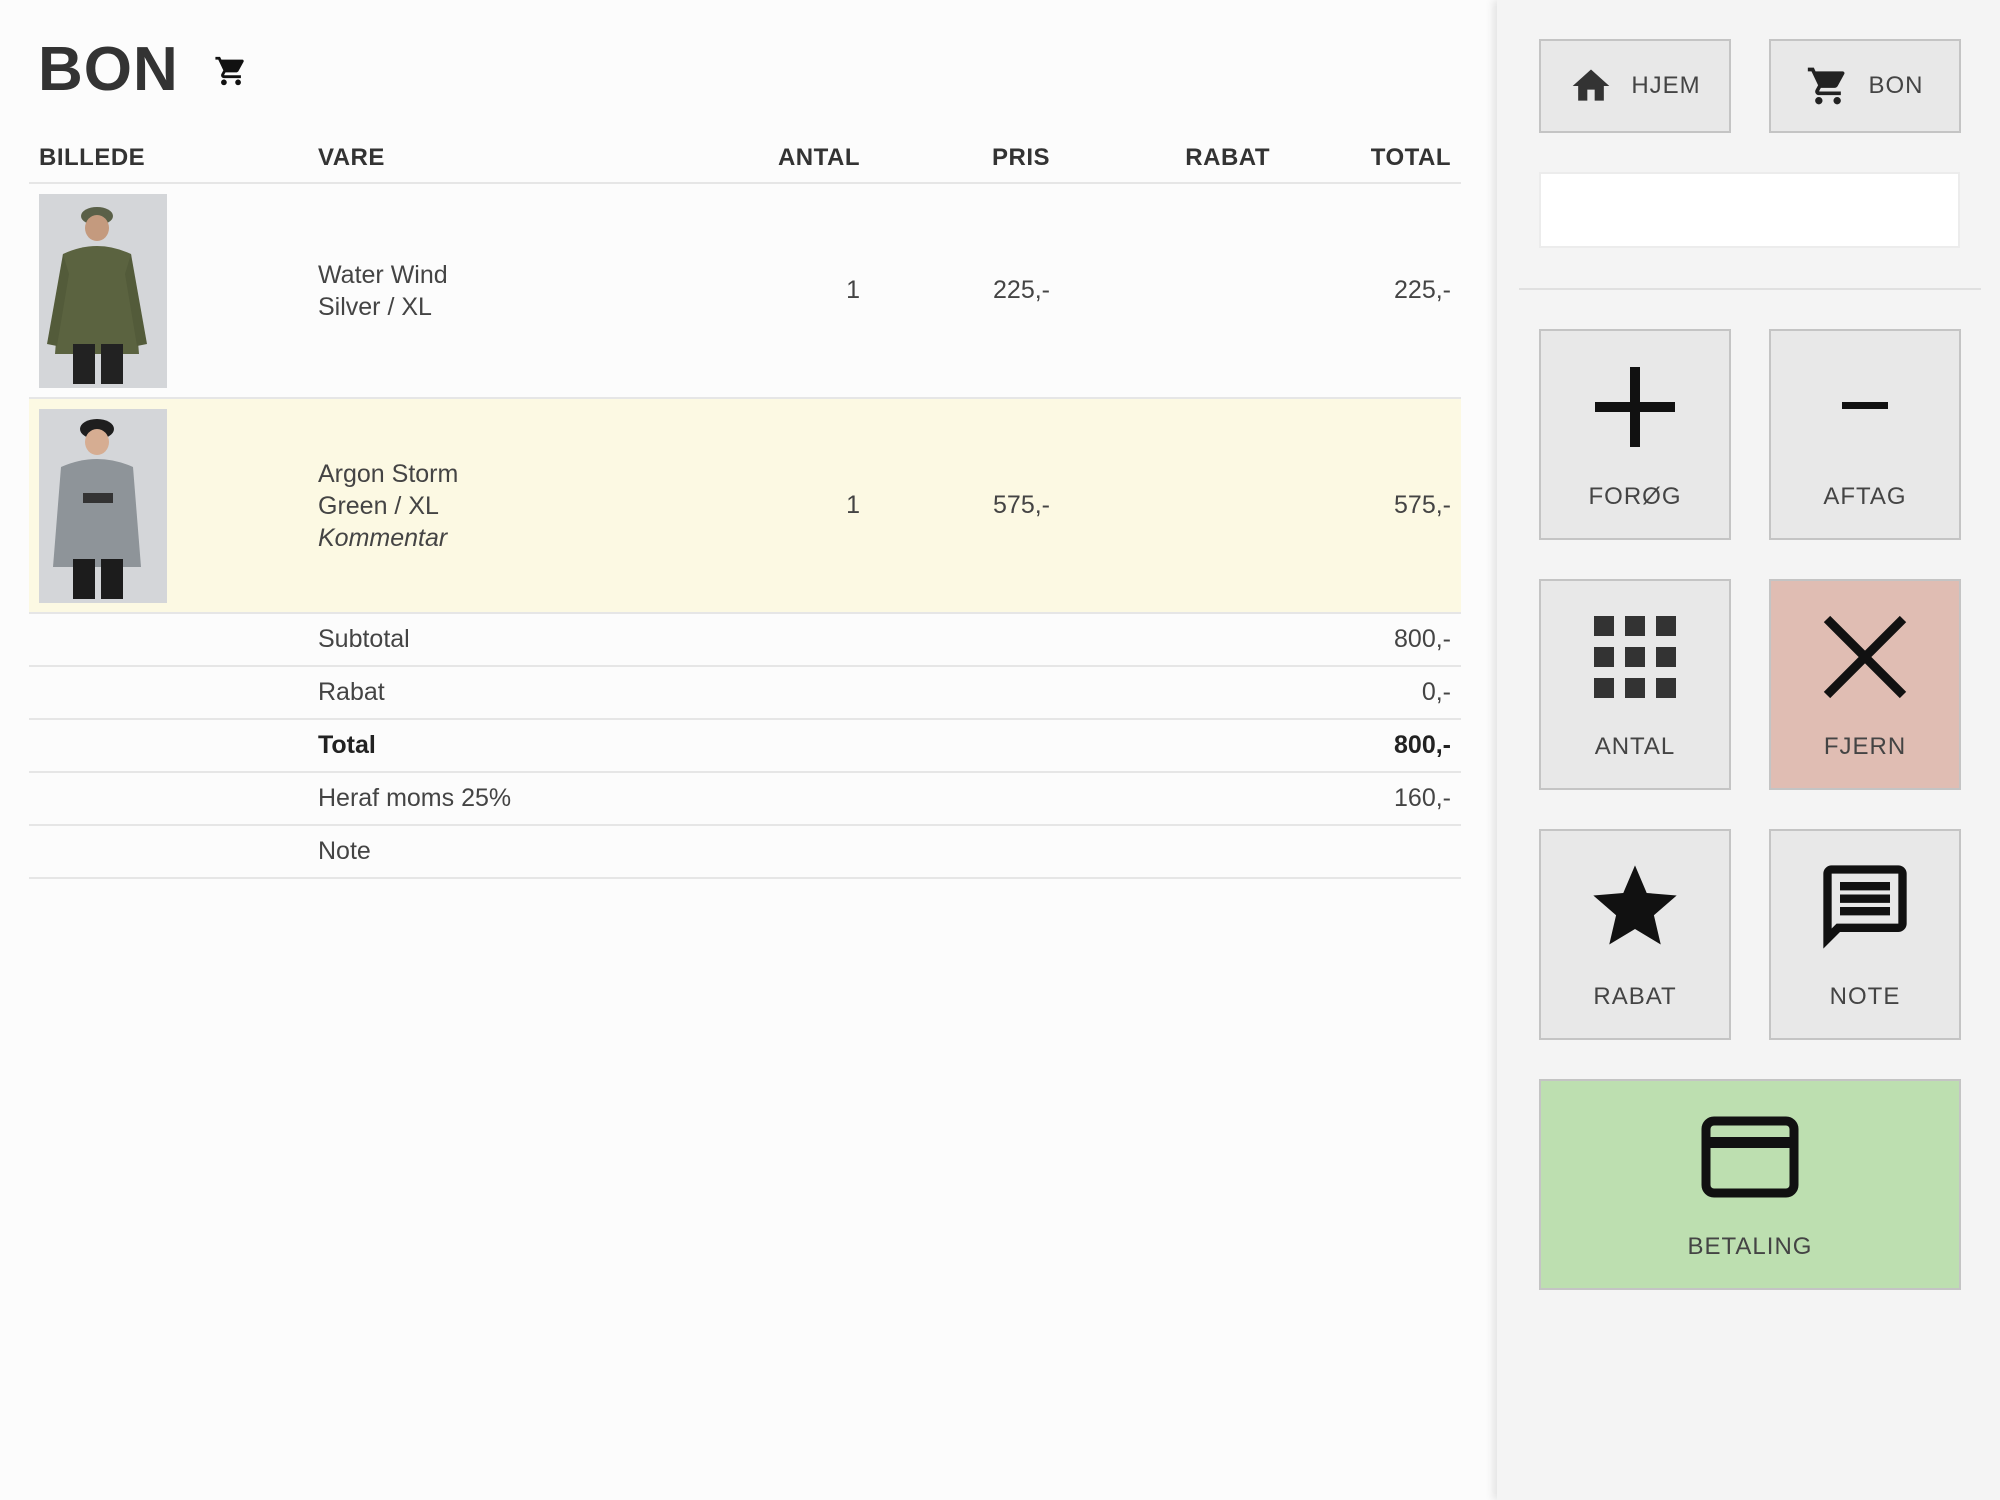 The width and height of the screenshot is (2000, 1500). Describe the element at coordinates (1370, 852) in the screenshot. I see `summary-value` at that location.